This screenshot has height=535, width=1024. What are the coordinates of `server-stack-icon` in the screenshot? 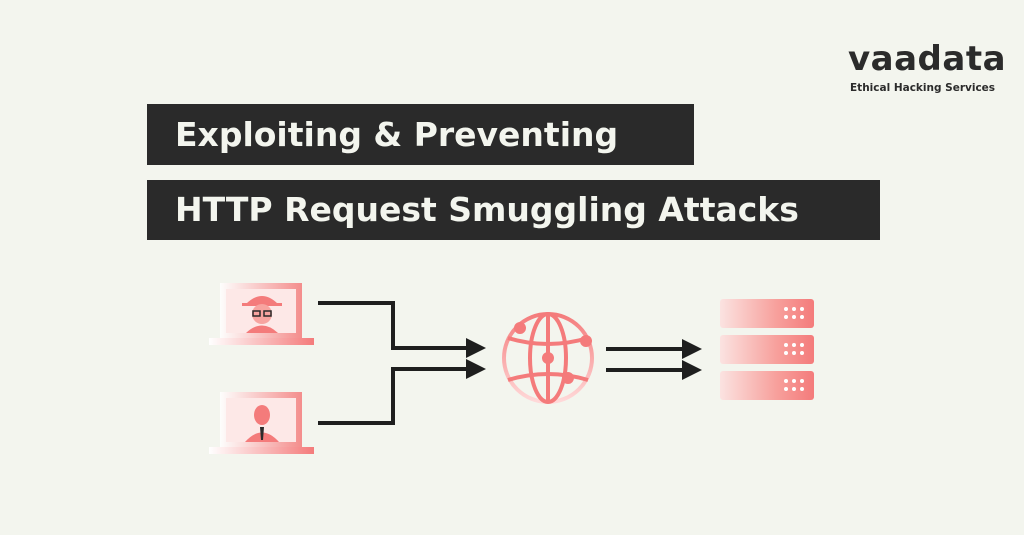 It's located at (767, 349).